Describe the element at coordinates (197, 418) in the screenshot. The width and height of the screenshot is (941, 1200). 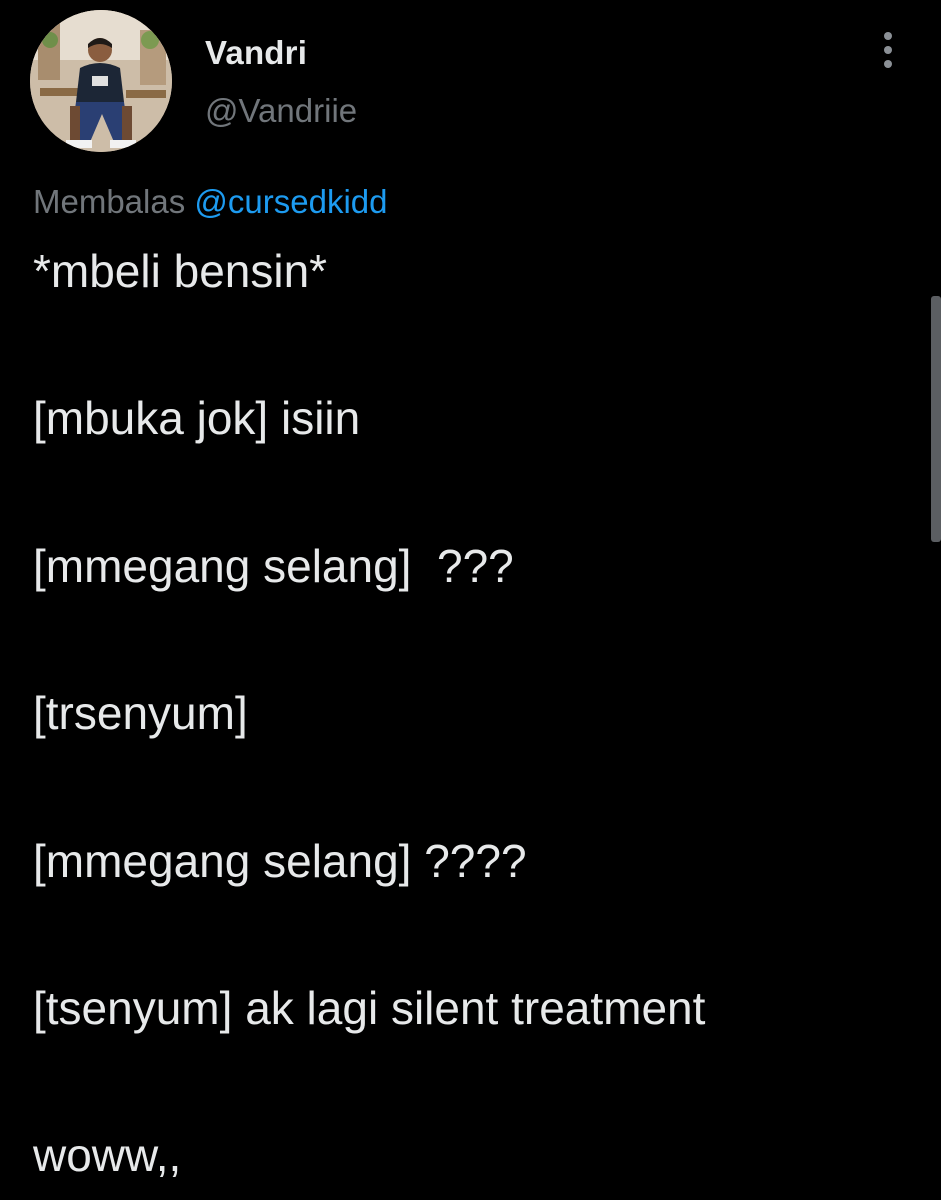
I see `tweet-text-line: [mbuka jok] isiin` at that location.